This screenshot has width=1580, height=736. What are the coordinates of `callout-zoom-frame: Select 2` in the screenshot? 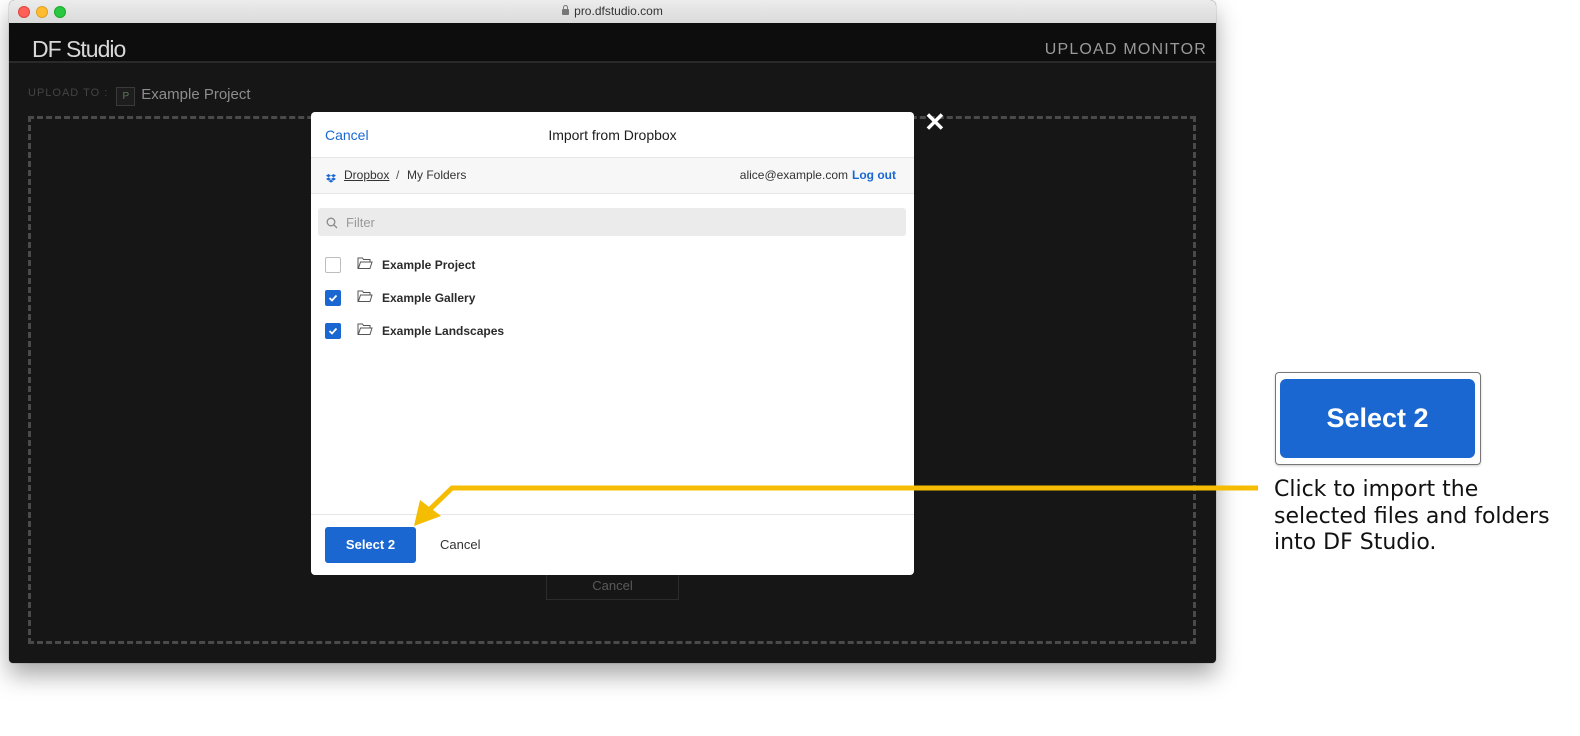 It's located at (1378, 418).